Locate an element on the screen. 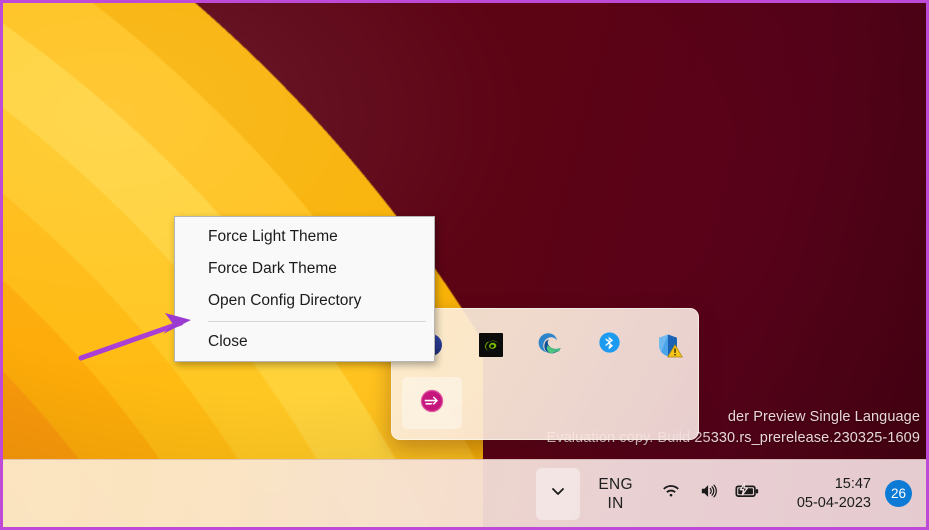 This screenshot has height=530, width=929. clock-time: 15:47 is located at coordinates (852, 483).